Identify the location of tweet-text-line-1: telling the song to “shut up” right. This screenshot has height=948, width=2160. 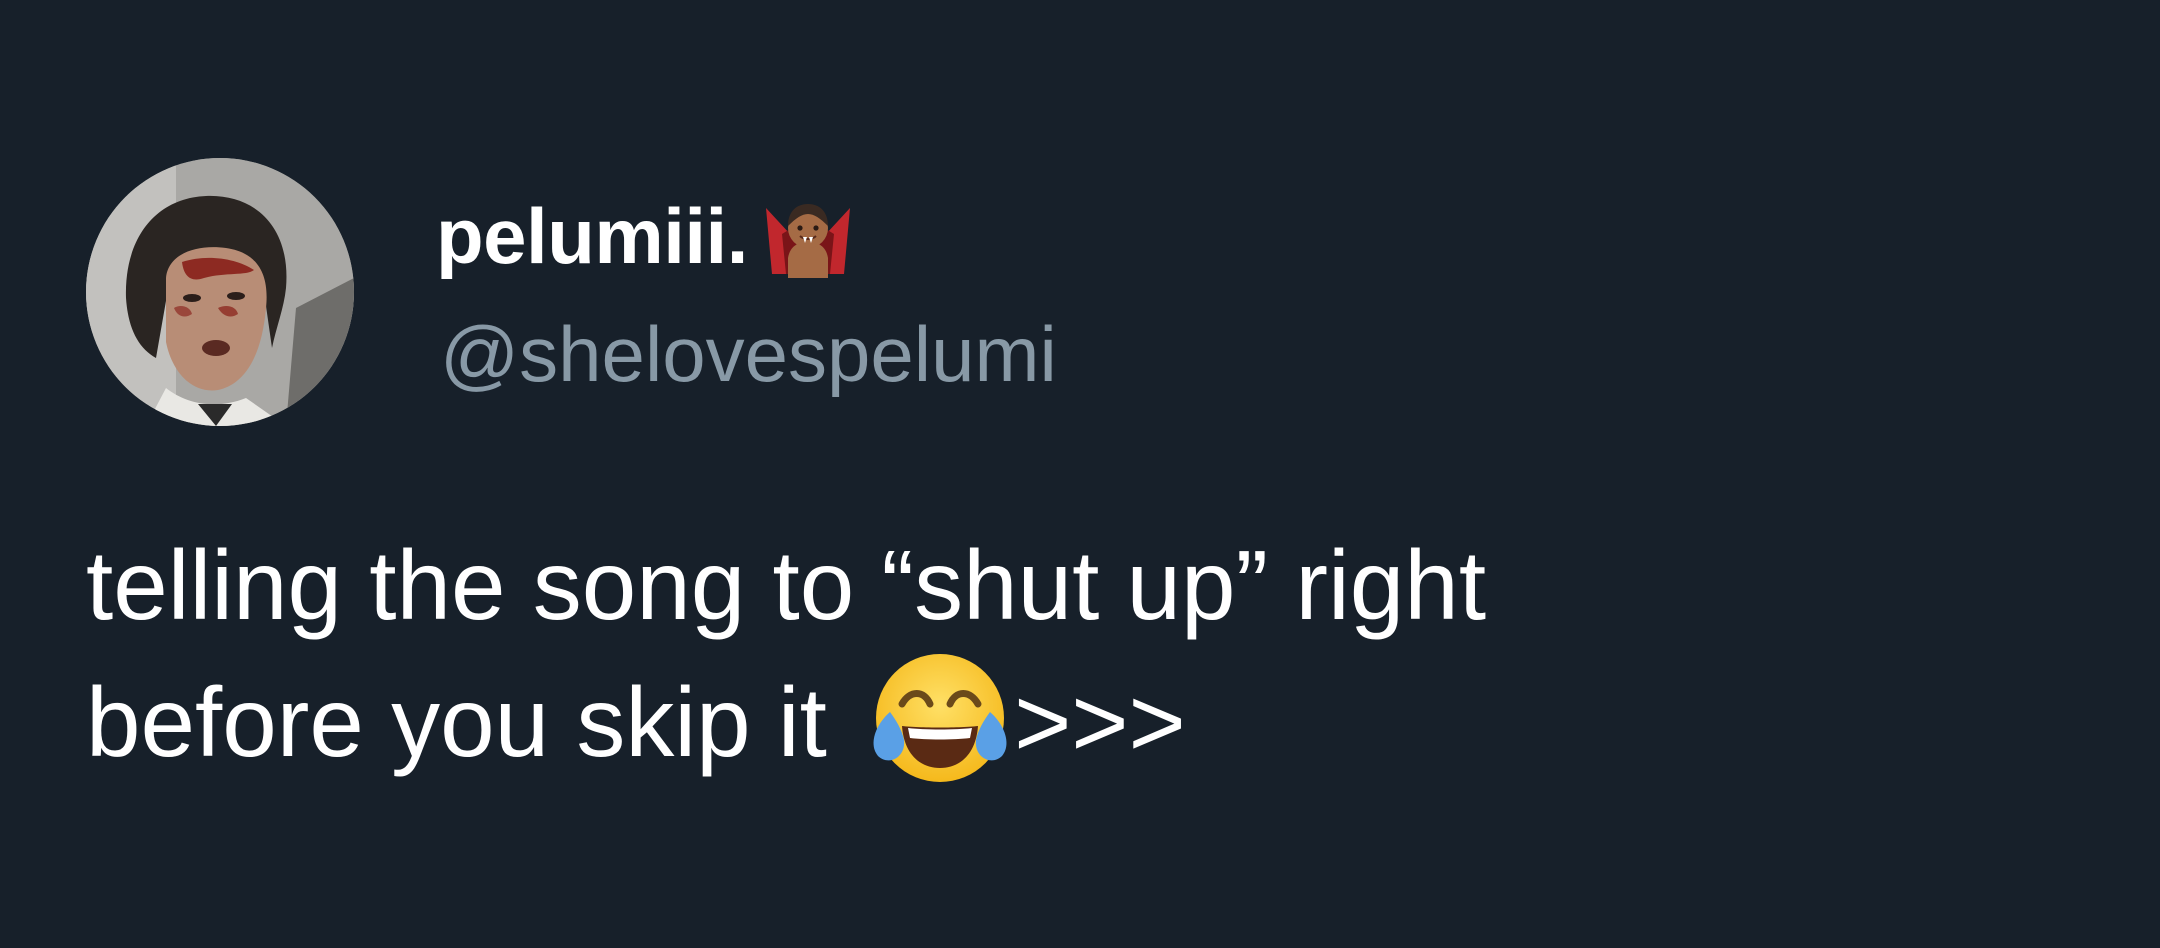
(786, 585).